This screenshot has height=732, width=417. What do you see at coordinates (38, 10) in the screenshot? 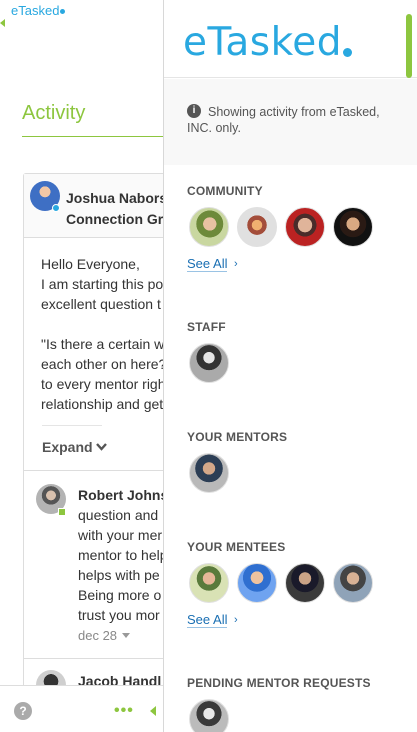
I see `background-brand-logo: eTasked` at bounding box center [38, 10].